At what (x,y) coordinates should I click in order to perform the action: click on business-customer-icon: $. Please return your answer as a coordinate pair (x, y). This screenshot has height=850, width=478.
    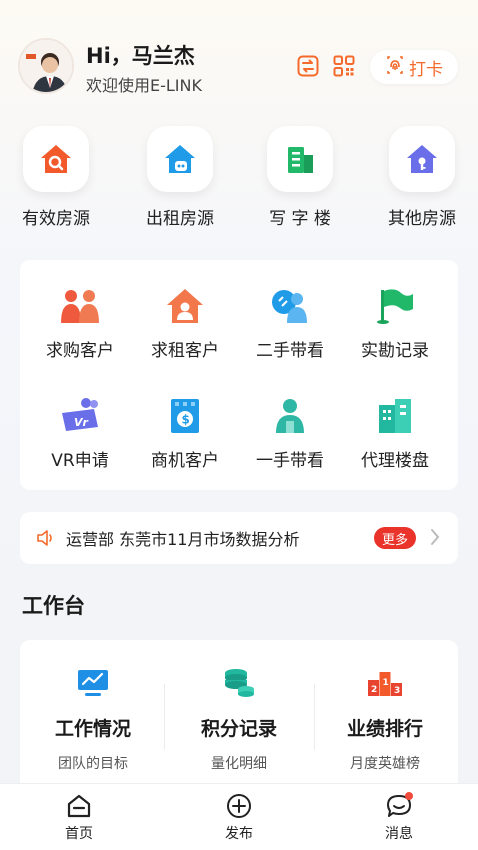
    Looking at the image, I should click on (185, 416).